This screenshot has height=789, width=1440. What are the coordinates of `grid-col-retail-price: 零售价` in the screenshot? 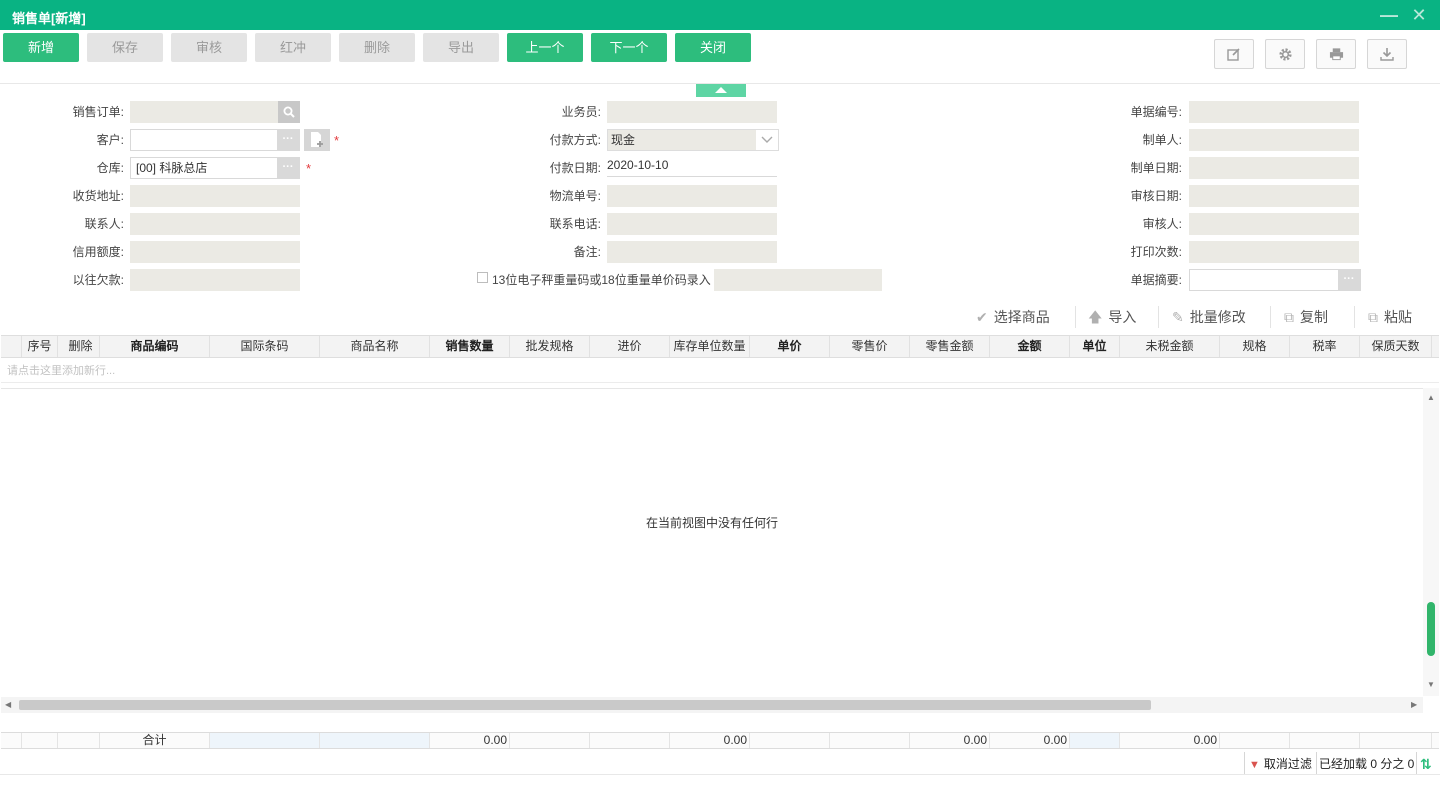 It's located at (870, 346).